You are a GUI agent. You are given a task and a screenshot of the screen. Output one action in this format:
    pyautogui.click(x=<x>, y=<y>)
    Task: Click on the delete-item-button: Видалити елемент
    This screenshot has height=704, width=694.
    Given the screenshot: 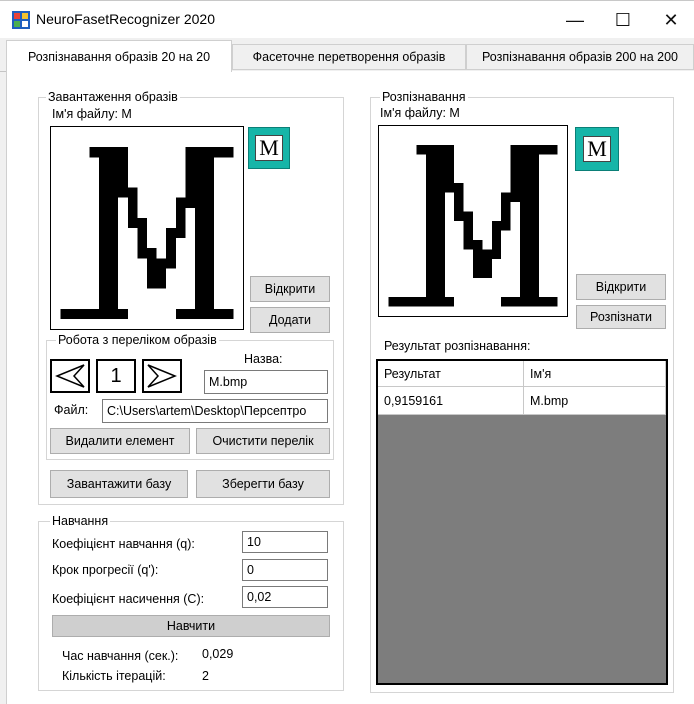 What is the action you would take?
    pyautogui.click(x=120, y=441)
    